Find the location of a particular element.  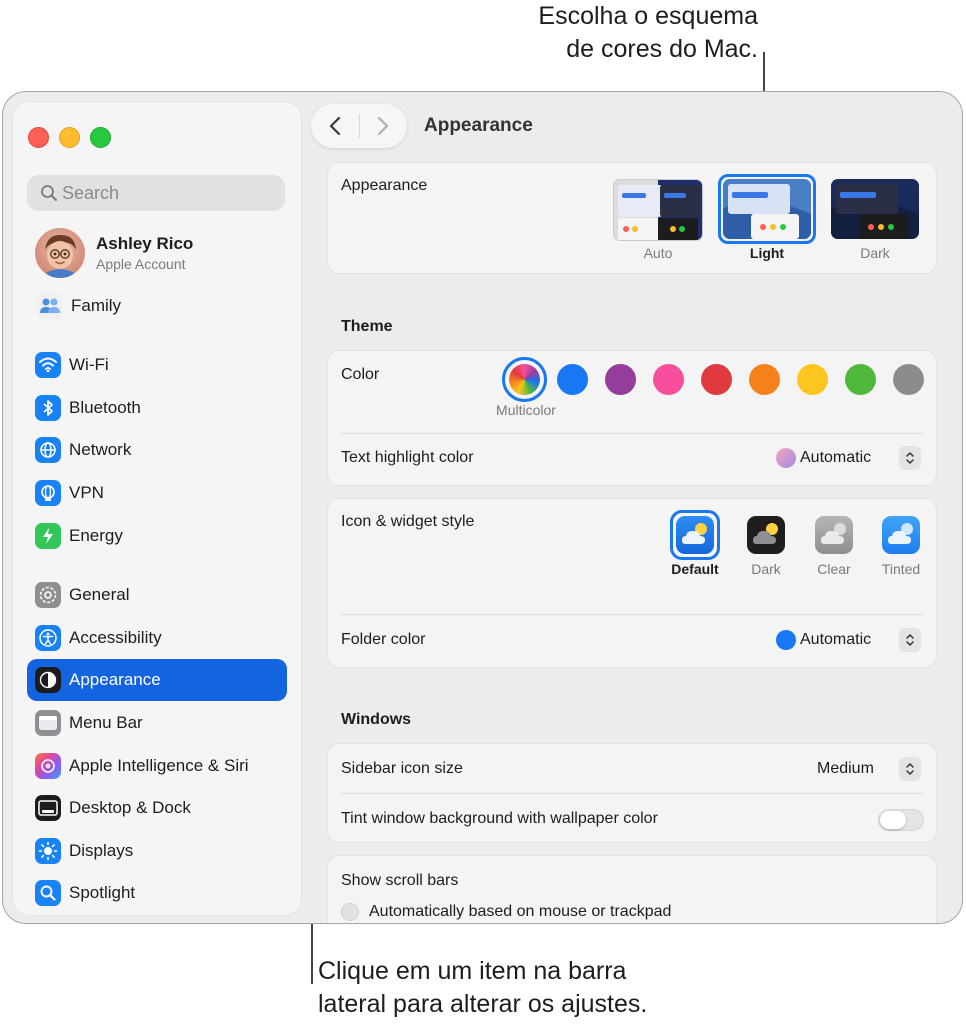

sidebar-item-energy: Energy is located at coordinates (157, 536).